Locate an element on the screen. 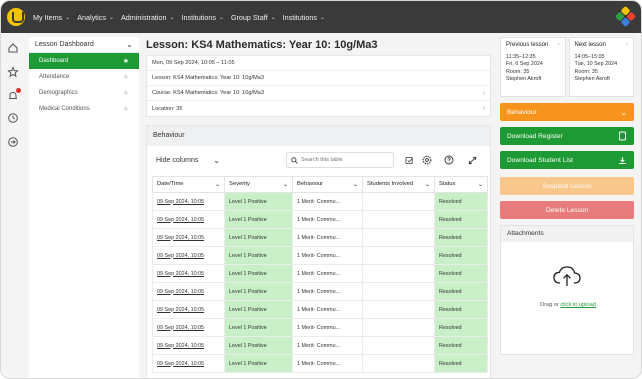 This screenshot has width=642, height=379. bell-icon is located at coordinates (14, 95).